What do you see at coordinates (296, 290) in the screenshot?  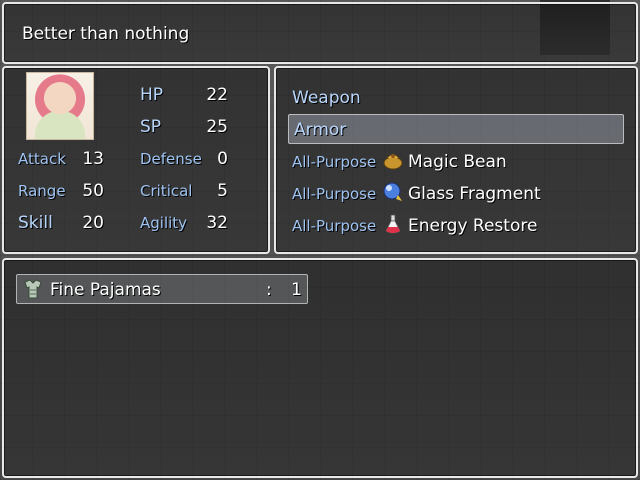 I see `equipment-count: 1` at bounding box center [296, 290].